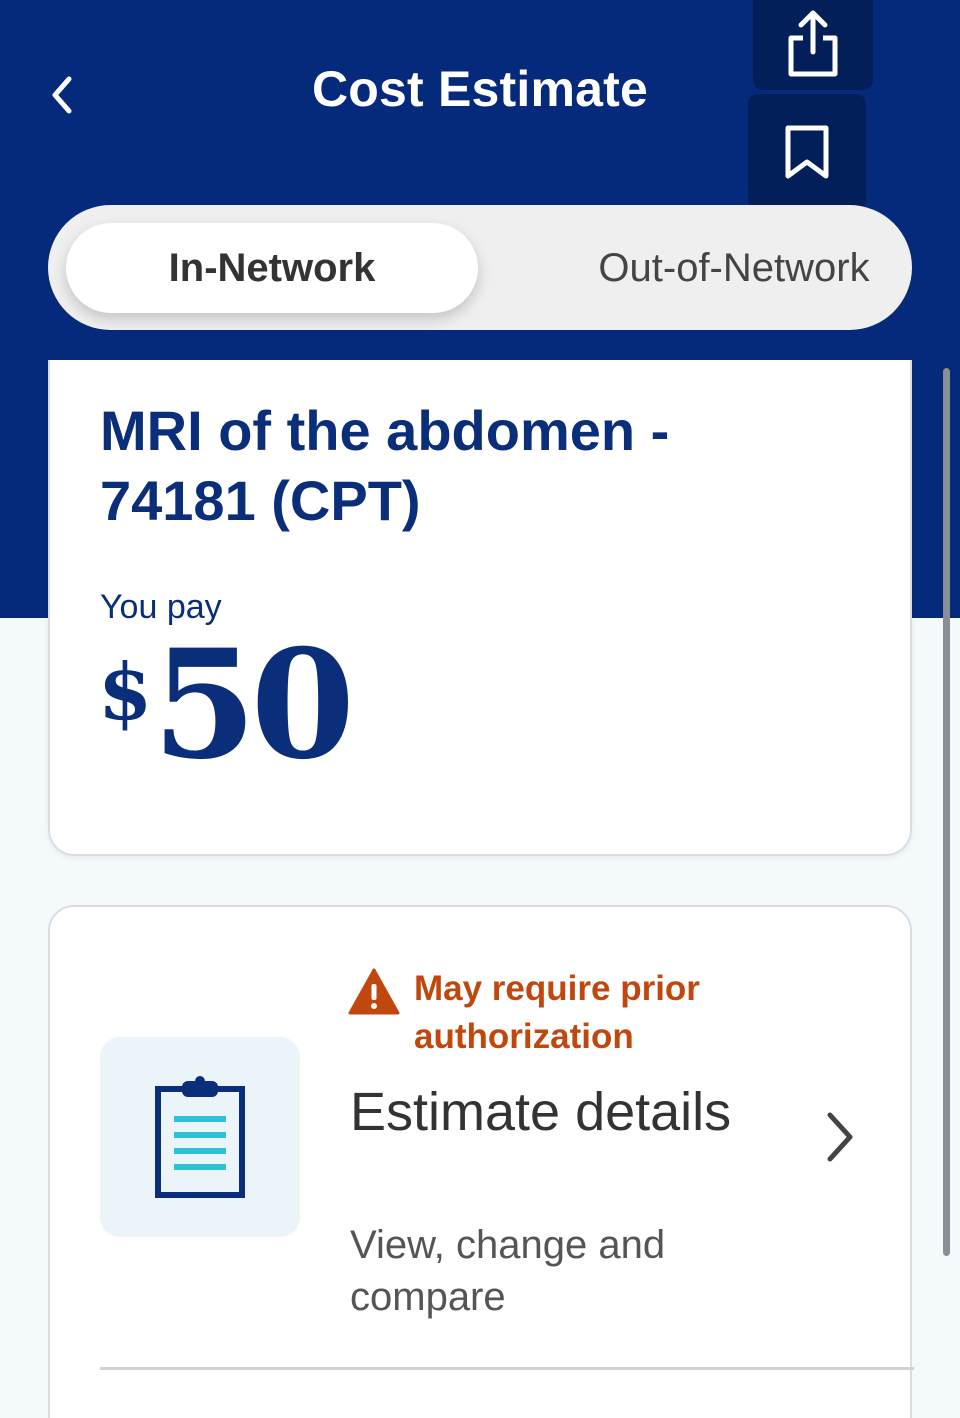 This screenshot has height=1418, width=960. I want to click on tab-in-network: In-Network, so click(272, 268).